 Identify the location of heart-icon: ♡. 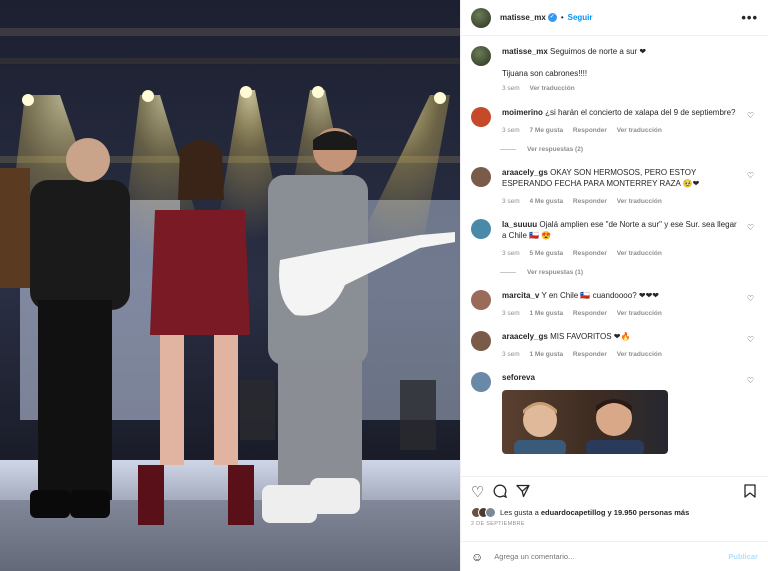
(477, 492).